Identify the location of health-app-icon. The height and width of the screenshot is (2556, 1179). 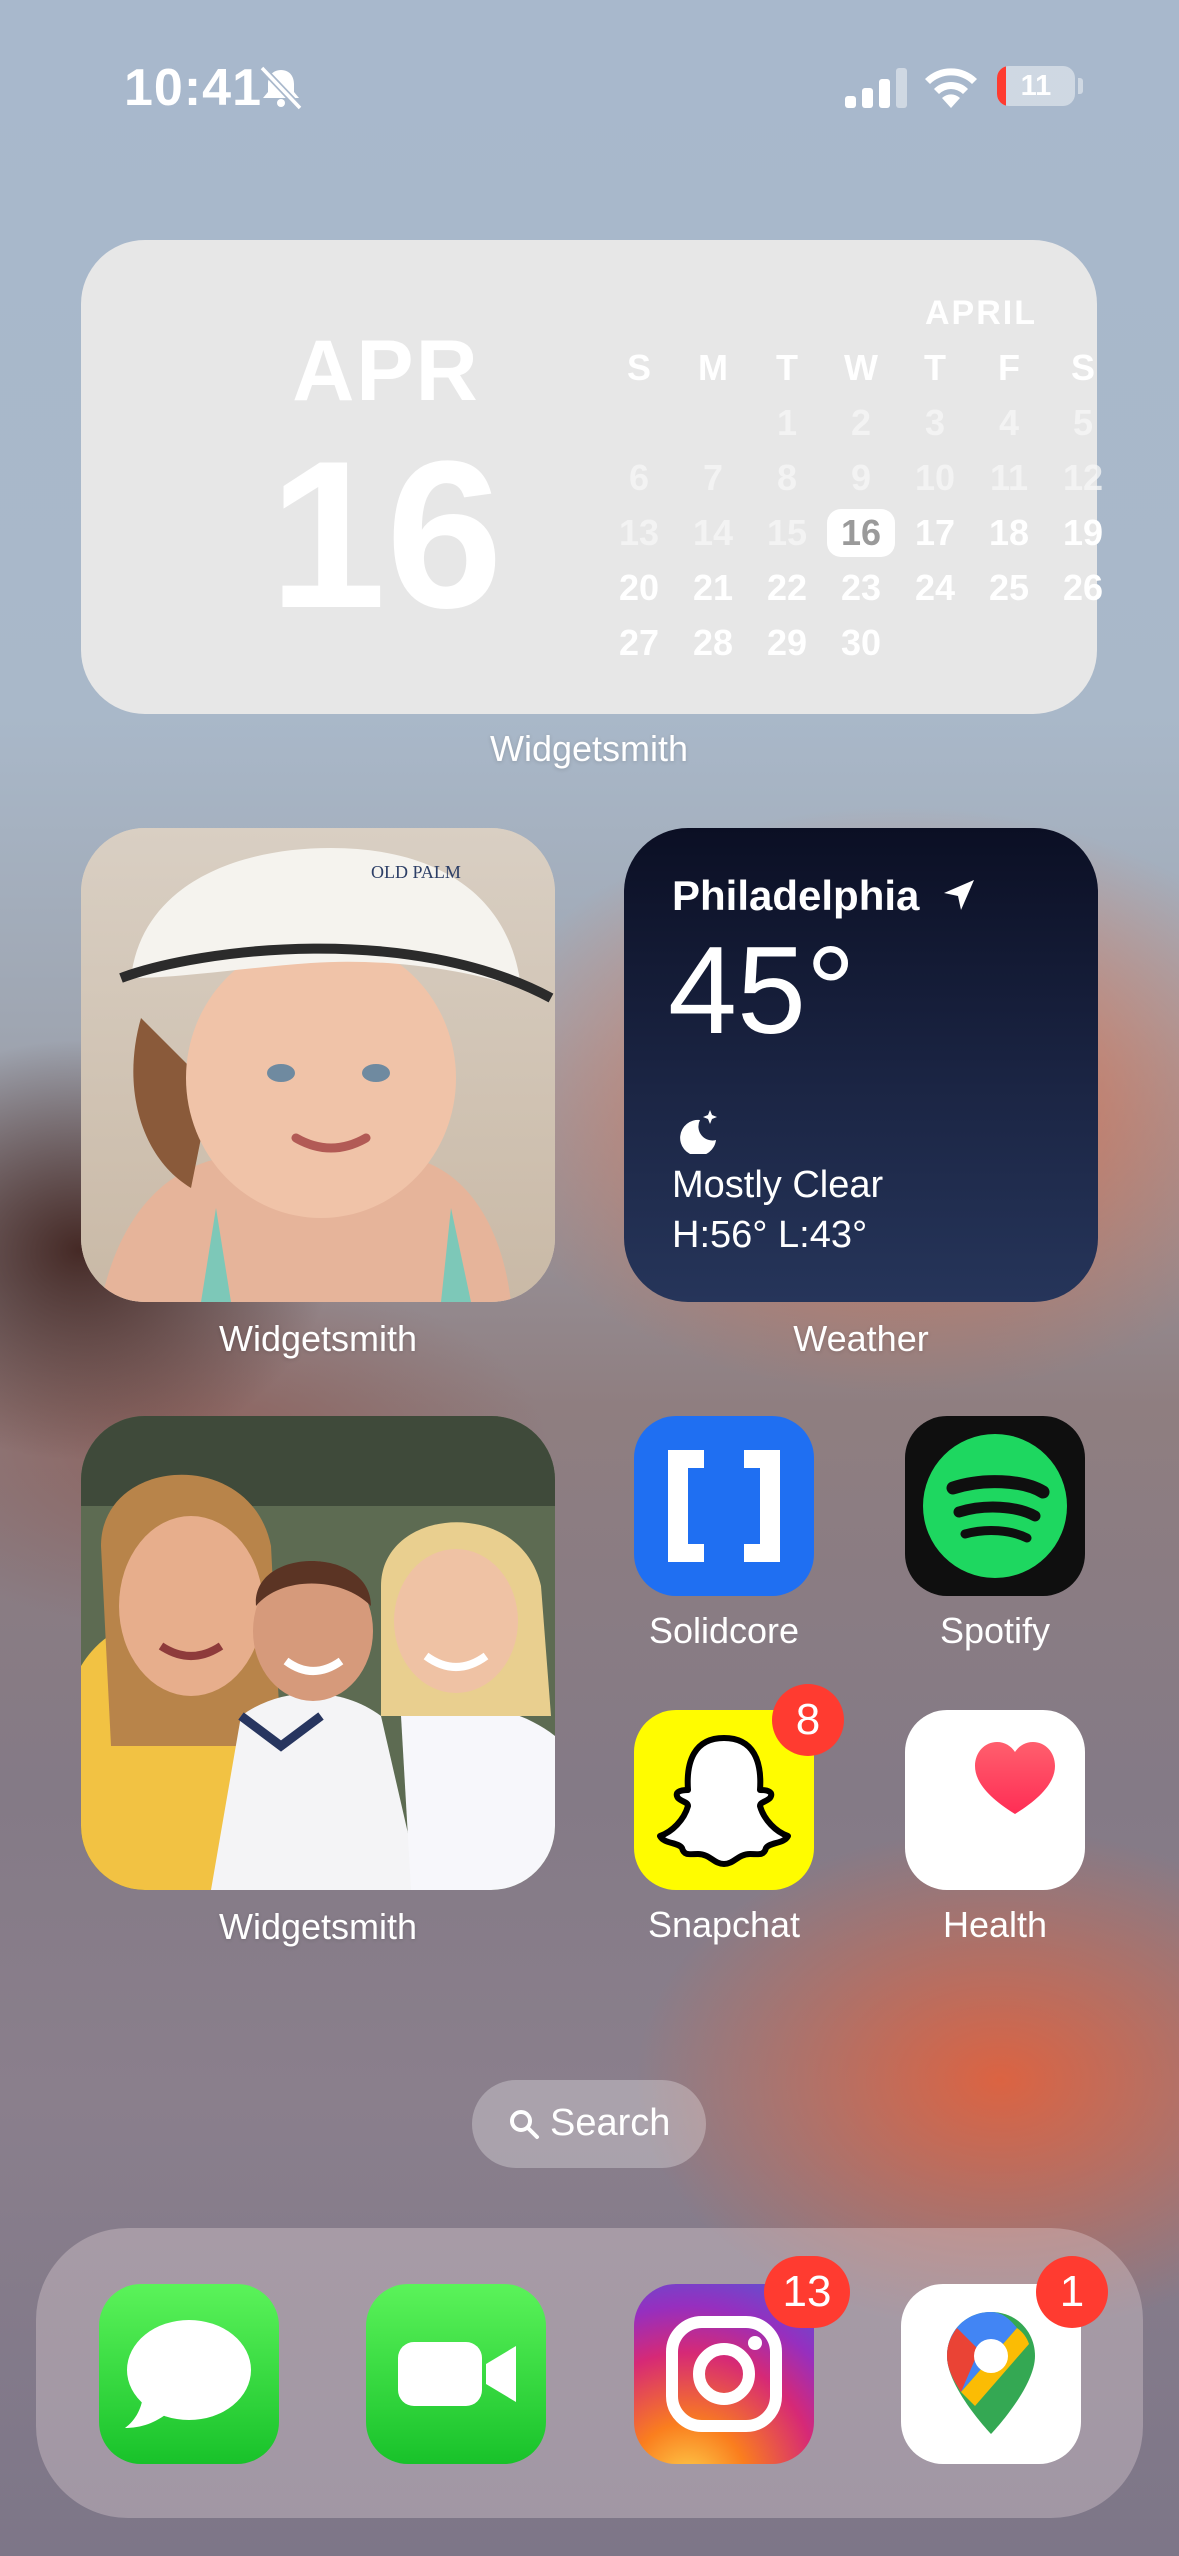
(995, 1800).